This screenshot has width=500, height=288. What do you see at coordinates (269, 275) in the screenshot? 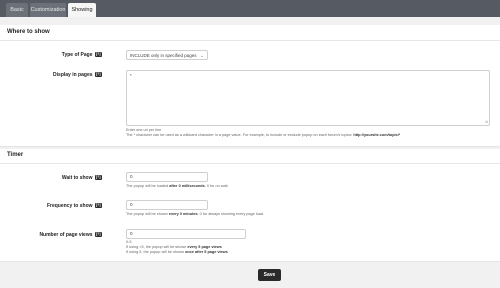
I see `save-button: Save` at bounding box center [269, 275].